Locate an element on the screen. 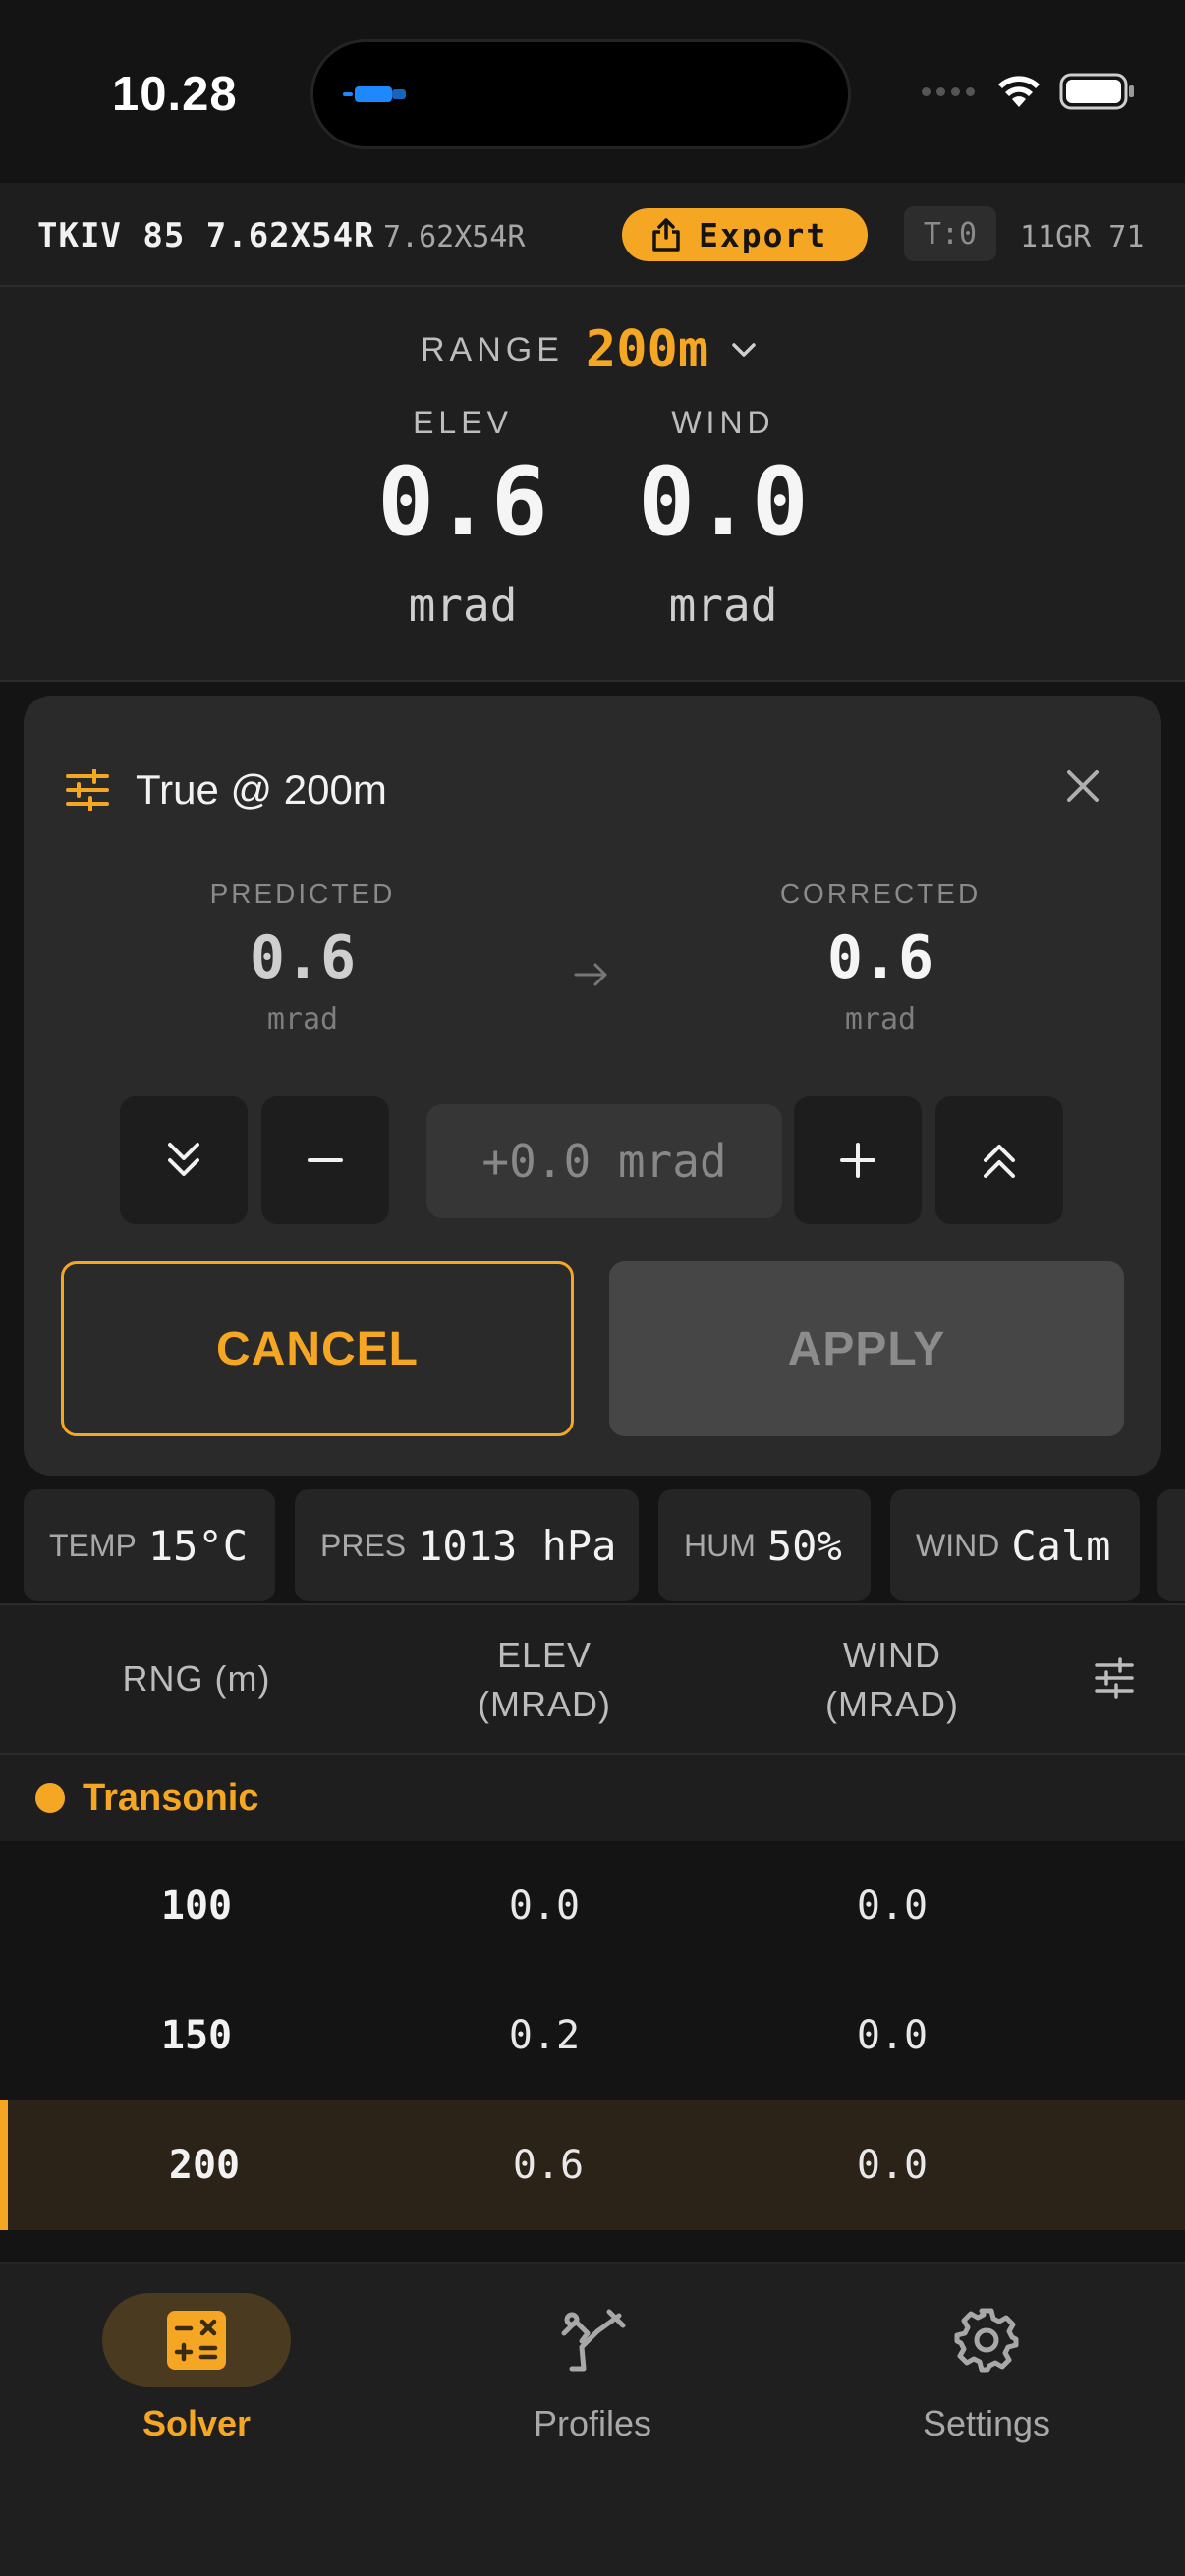 This screenshot has height=2576, width=1185. chip-key: WIND is located at coordinates (958, 1545).